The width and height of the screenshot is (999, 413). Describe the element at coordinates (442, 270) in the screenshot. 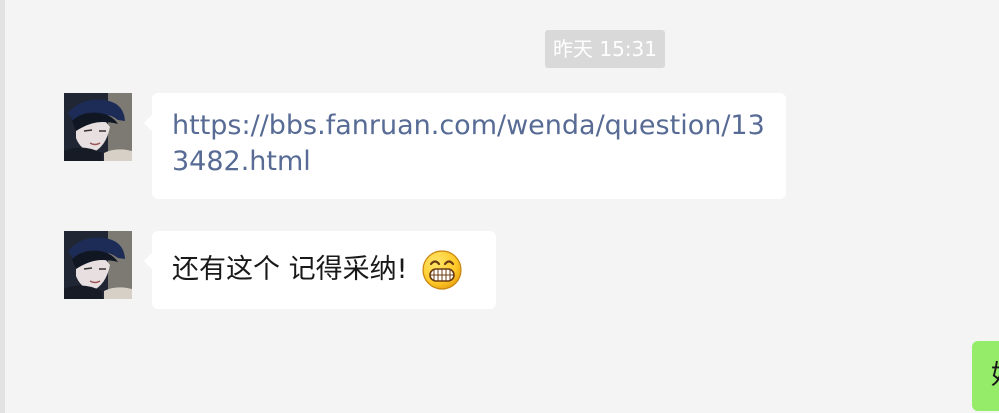

I see `grinning-face-icon` at that location.